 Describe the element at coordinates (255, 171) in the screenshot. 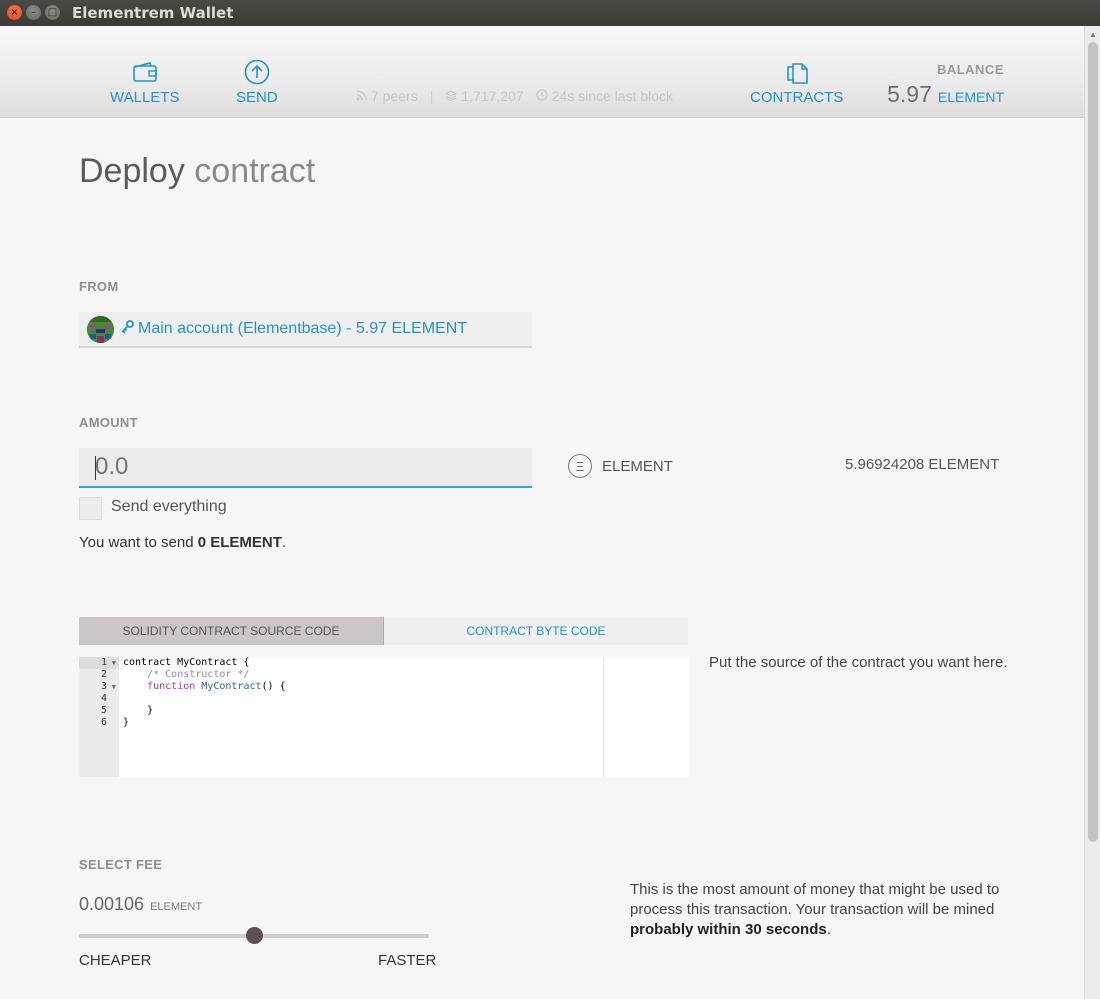

I see `page-title-light: contract` at that location.